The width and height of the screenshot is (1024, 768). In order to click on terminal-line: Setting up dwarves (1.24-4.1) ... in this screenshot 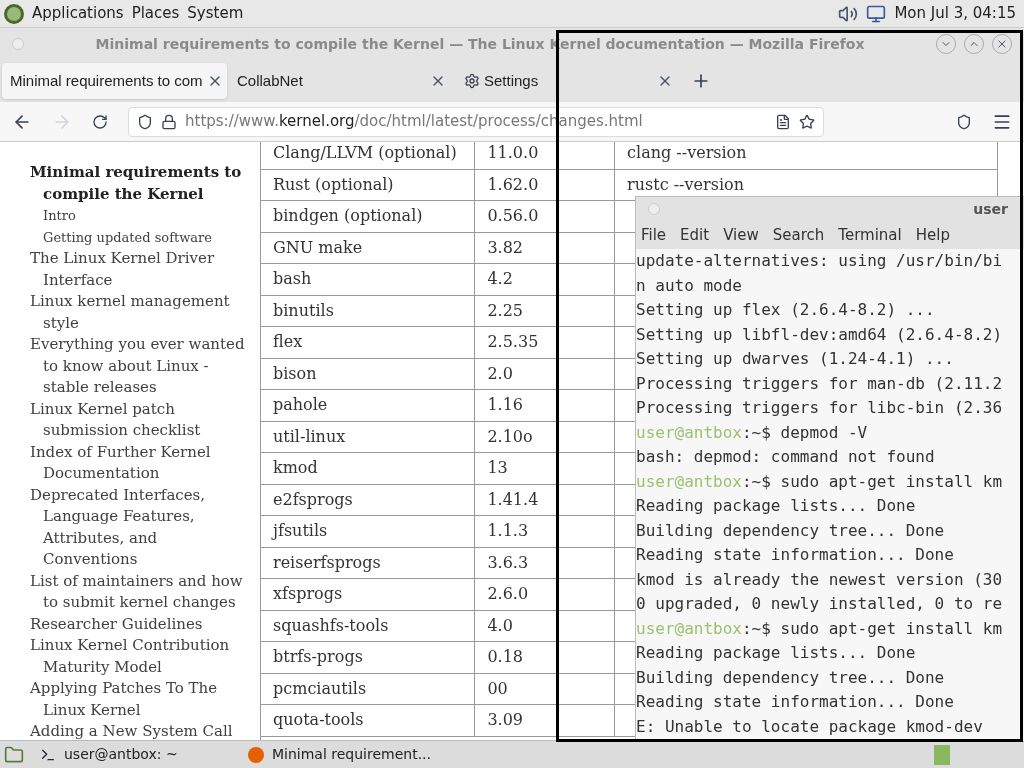, I will do `click(795, 359)`.